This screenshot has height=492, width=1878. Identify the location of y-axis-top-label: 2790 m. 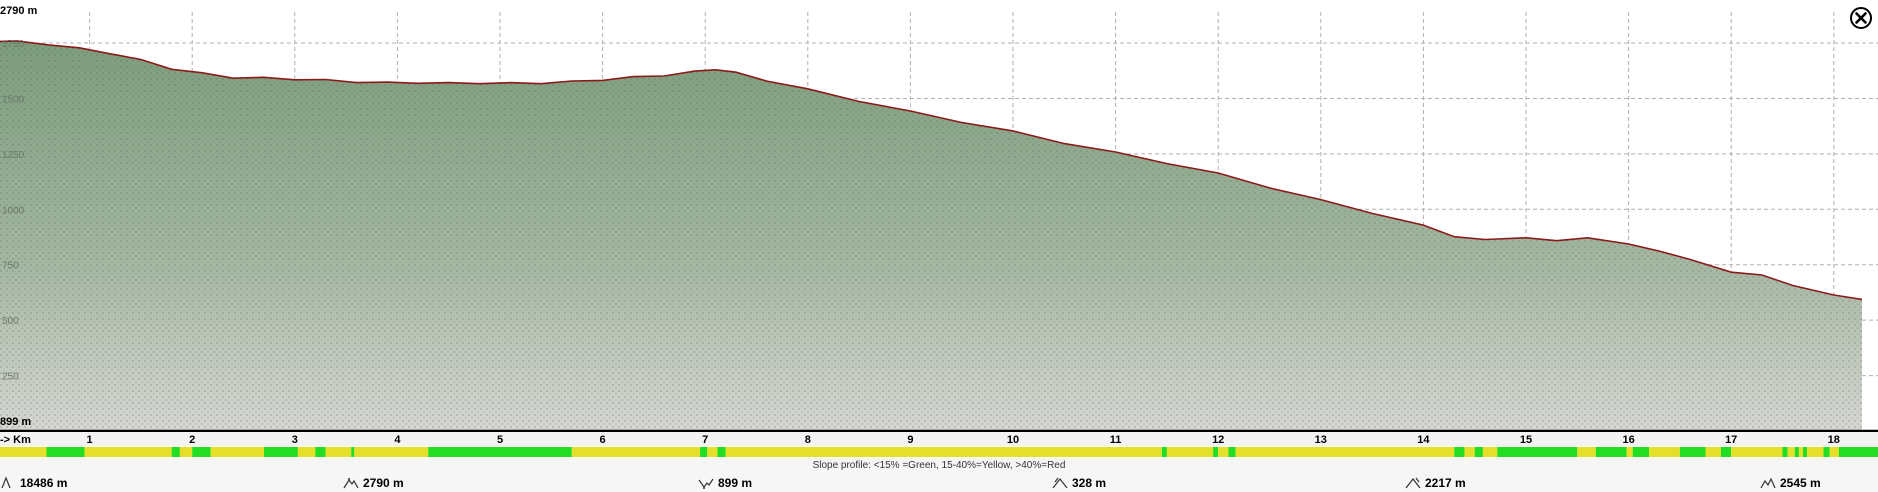
(19, 11).